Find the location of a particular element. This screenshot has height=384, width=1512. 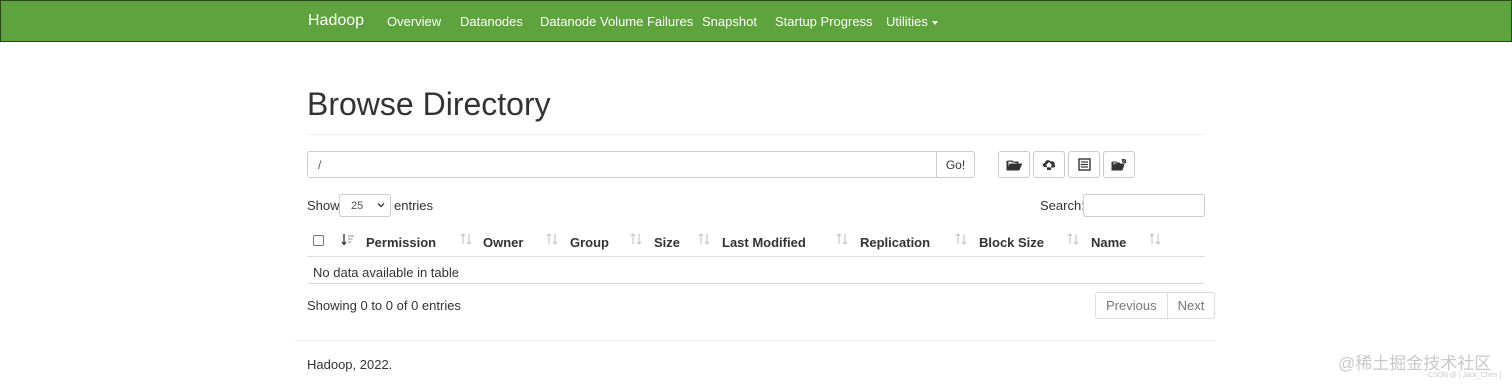

column-header-block-size: Block Size is located at coordinates (1011, 242).